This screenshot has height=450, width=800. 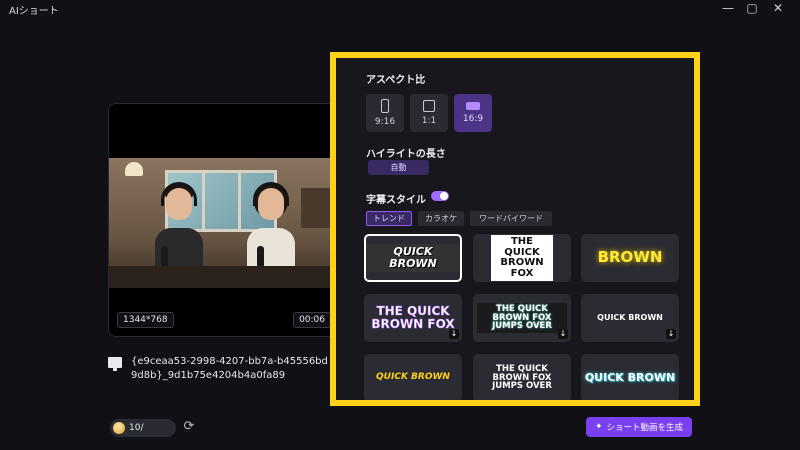 What do you see at coordinates (473, 113) in the screenshot?
I see `aspect-16-9-button: 16:9` at bounding box center [473, 113].